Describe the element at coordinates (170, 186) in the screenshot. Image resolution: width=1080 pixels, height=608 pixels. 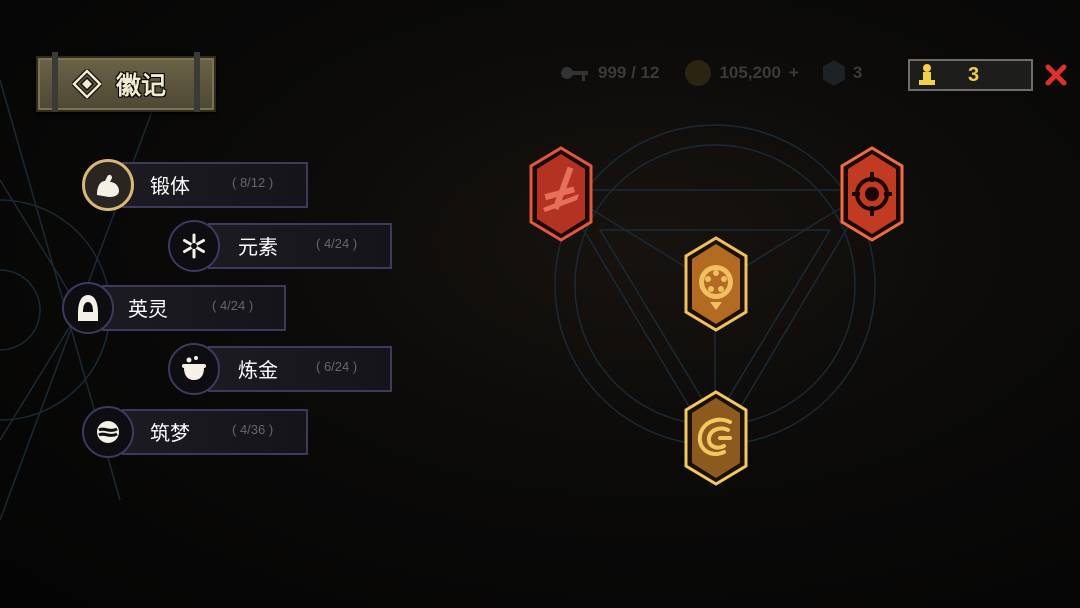
I see `category-name: 锻体` at that location.